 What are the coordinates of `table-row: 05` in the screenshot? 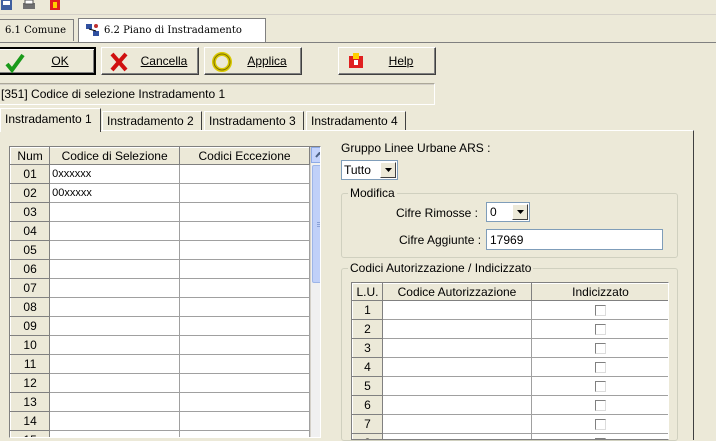 It's located at (160, 250).